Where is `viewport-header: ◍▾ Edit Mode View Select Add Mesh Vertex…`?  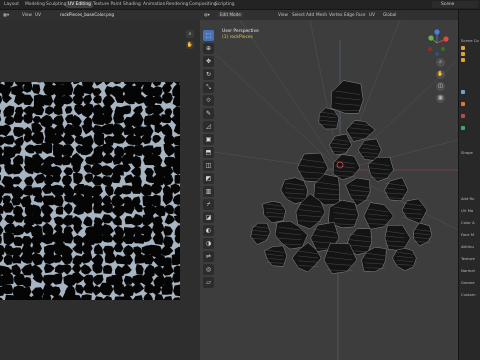 viewport-header: ◍▾ Edit Mode View Select Add Mesh Vertex… is located at coordinates (329, 18).